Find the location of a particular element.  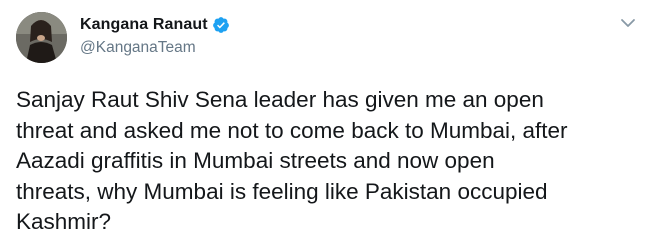

avatar-image is located at coordinates (41, 37).